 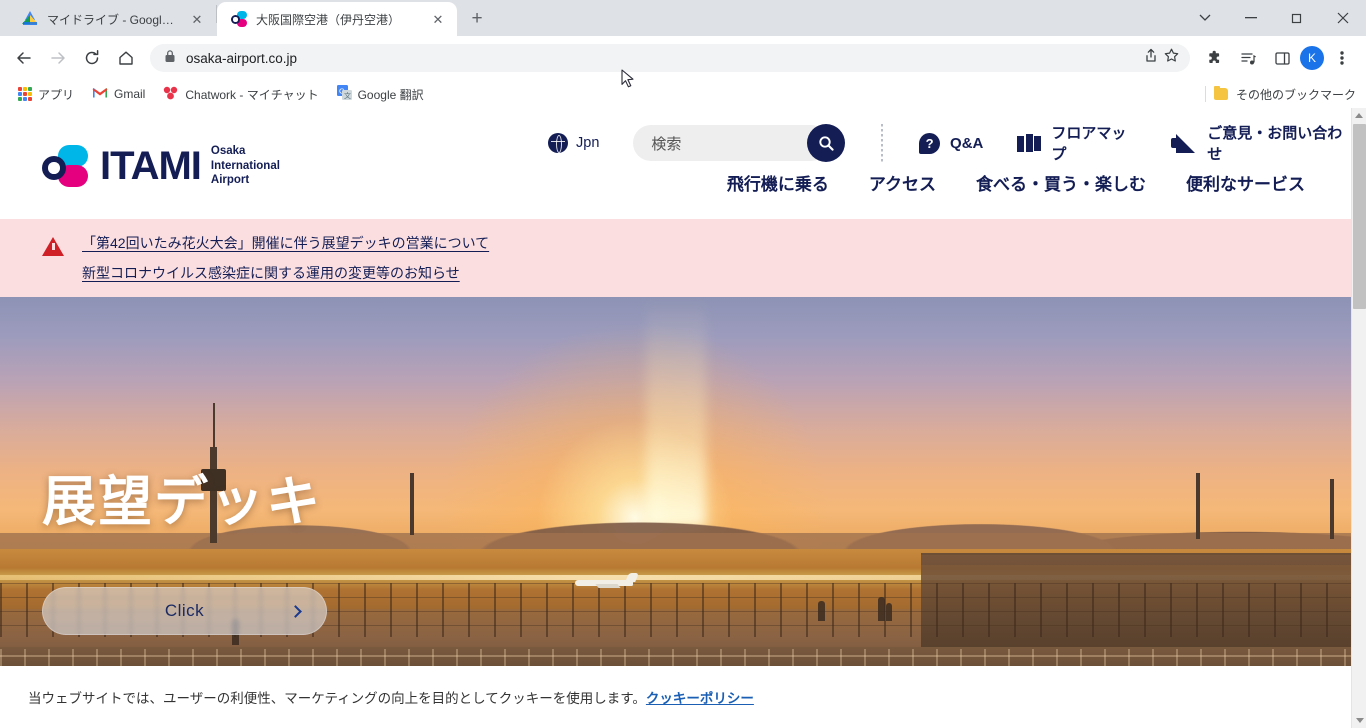 I want to click on new-tab-button: +, so click(x=477, y=19).